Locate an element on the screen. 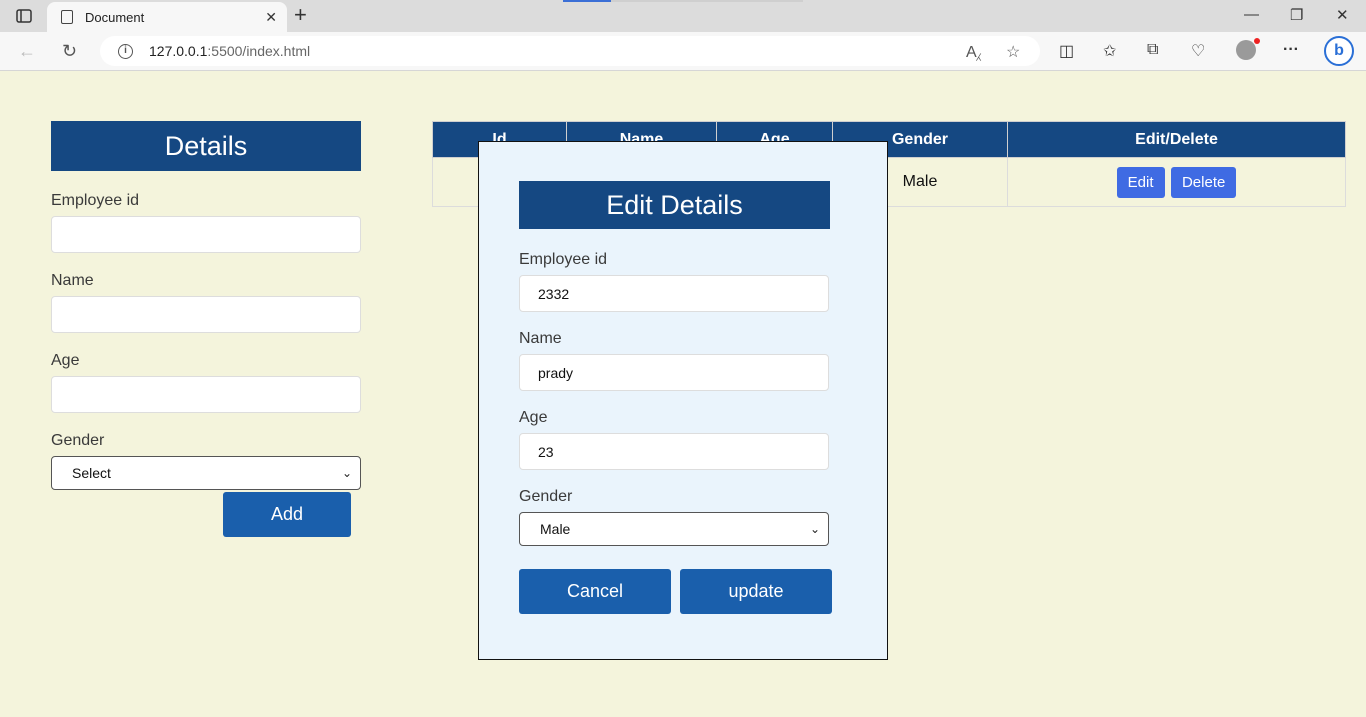 Image resolution: width=1366 pixels, height=717 pixels. collections-icon: ⧉ is located at coordinates (1152, 50).